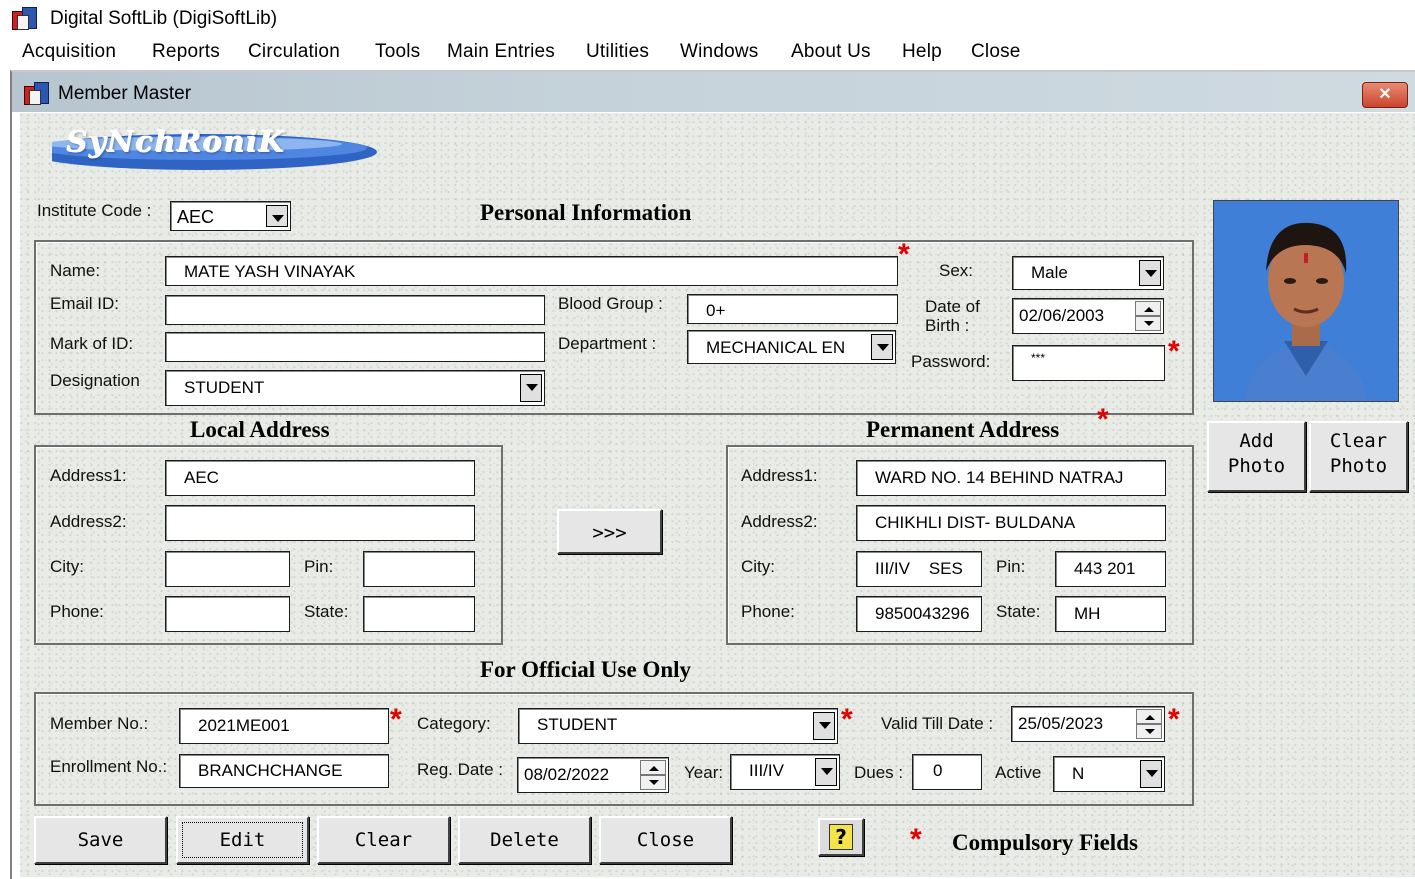  What do you see at coordinates (1110, 614) in the screenshot?
I see `perm-state-field: MH` at bounding box center [1110, 614].